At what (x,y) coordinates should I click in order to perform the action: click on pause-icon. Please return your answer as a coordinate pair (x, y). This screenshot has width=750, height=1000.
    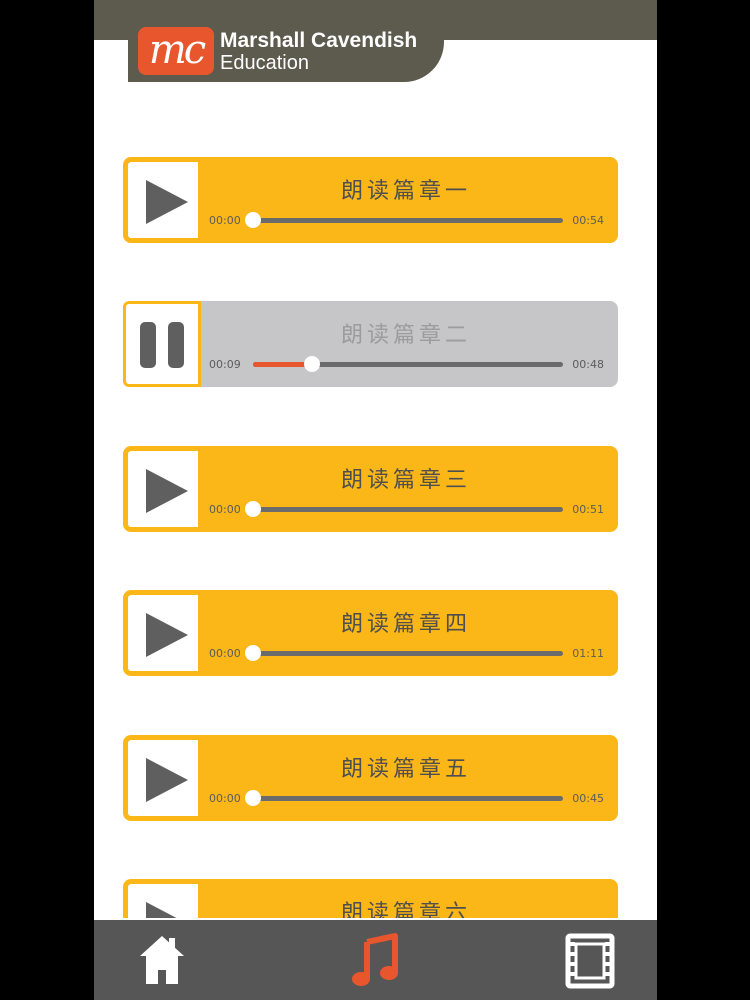
    Looking at the image, I should click on (162, 345).